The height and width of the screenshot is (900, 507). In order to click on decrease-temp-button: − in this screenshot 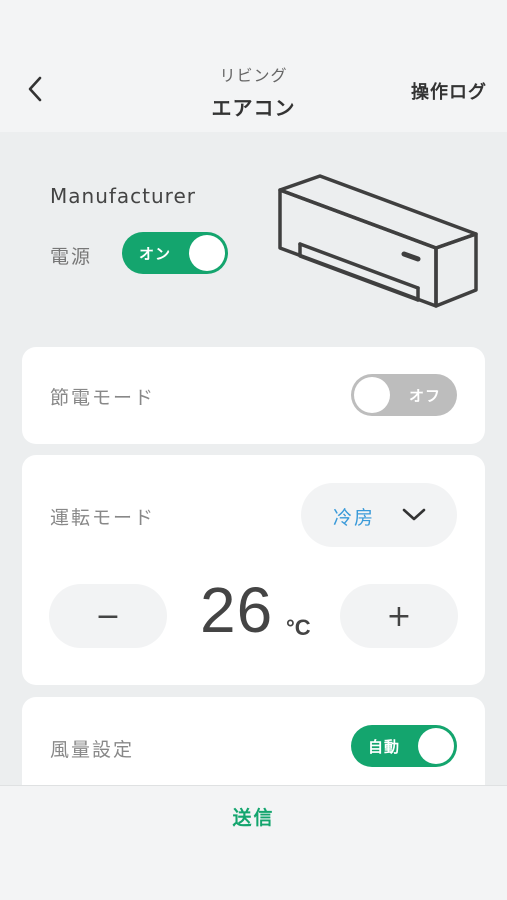, I will do `click(108, 616)`.